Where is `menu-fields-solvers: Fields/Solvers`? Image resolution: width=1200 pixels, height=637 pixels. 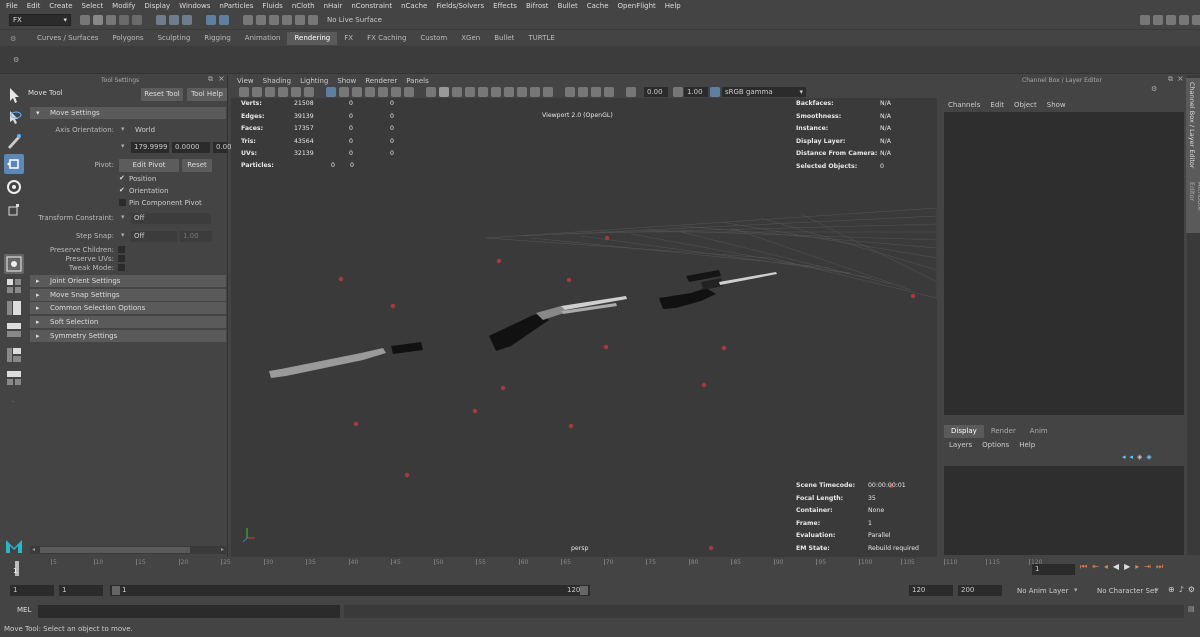 menu-fields-solvers: Fields/Solvers is located at coordinates (460, 6).